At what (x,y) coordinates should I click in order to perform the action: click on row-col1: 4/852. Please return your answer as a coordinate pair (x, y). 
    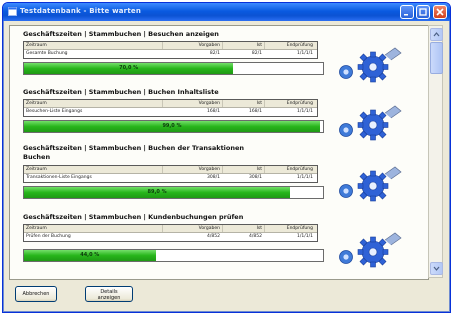
    Looking at the image, I should click on (213, 236).